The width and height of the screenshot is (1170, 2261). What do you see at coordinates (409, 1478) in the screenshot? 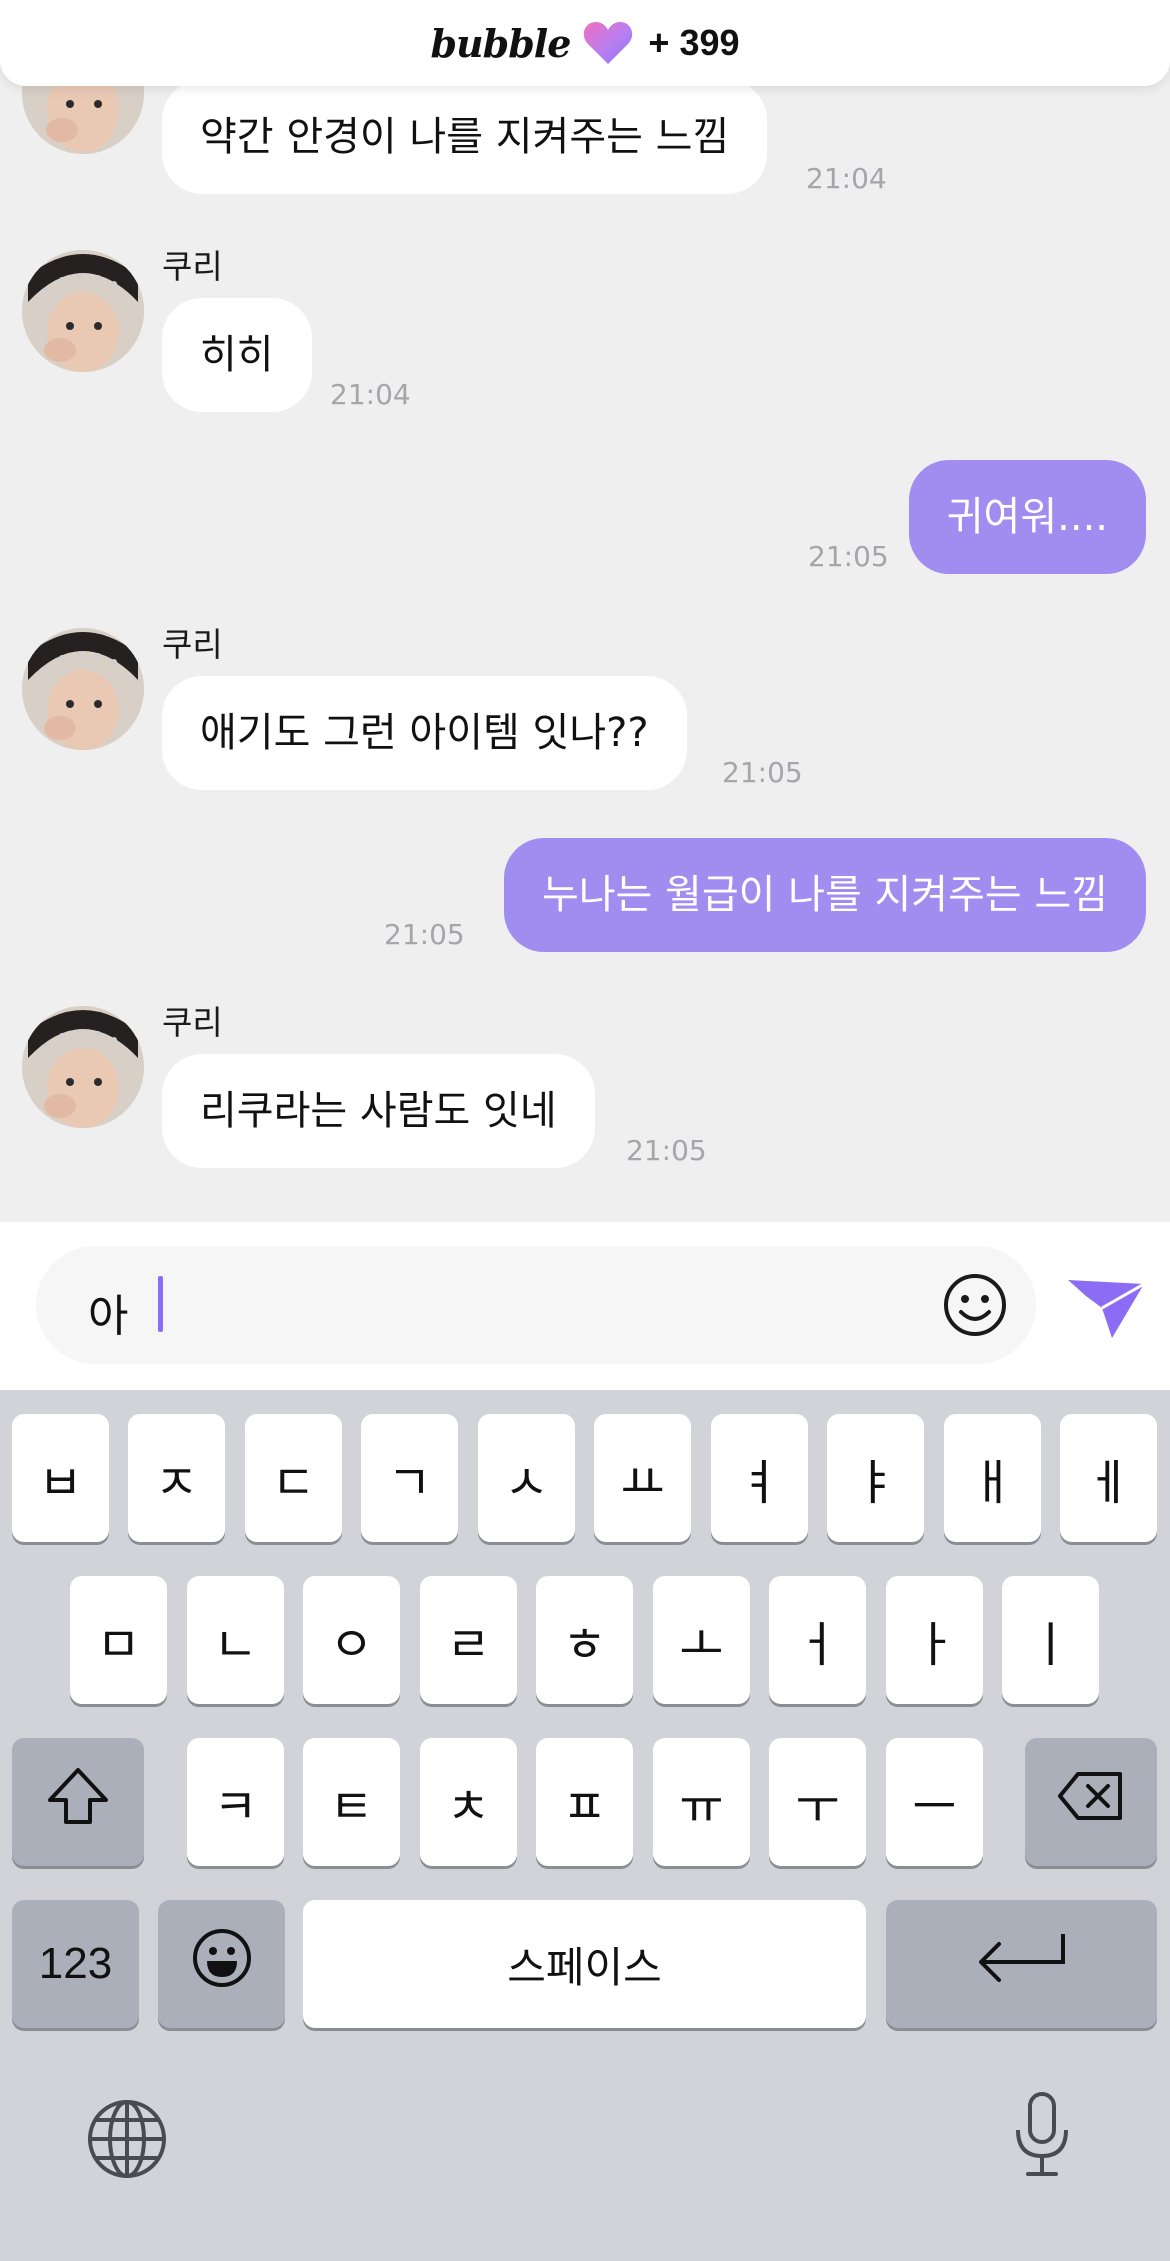
I see `key: ㄱ` at bounding box center [409, 1478].